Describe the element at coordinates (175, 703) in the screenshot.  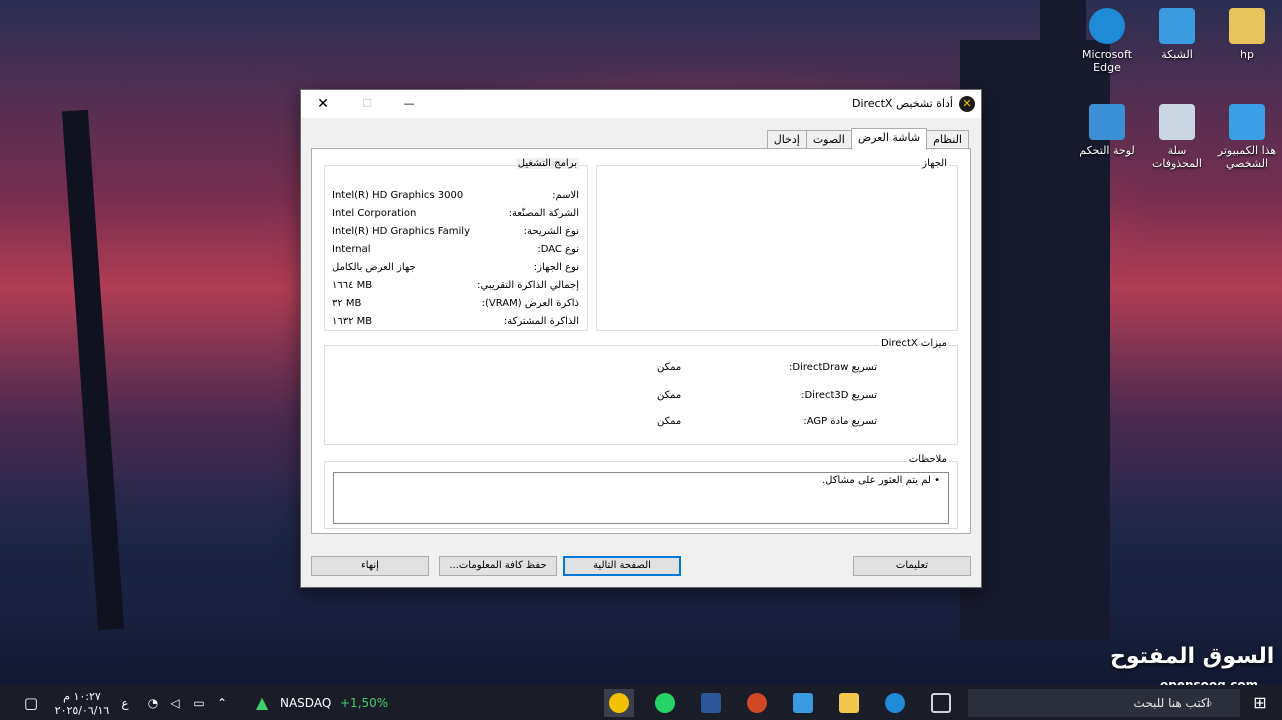
I see `volume-icon: ◁` at that location.